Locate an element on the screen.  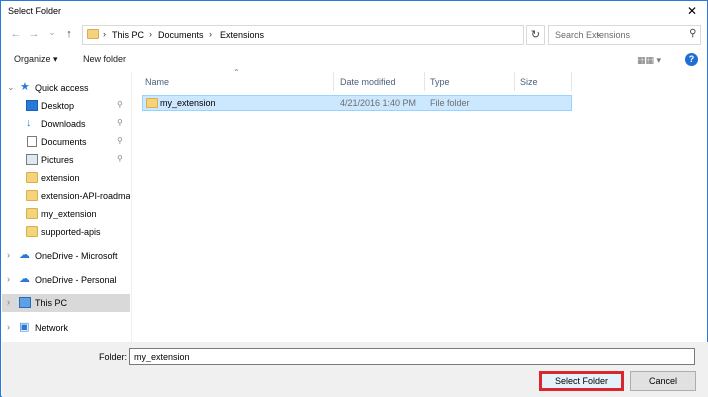
command-toolbar: Organize ▾ New folder ▦▦ ▾ ? is located at coordinates (354, 60).